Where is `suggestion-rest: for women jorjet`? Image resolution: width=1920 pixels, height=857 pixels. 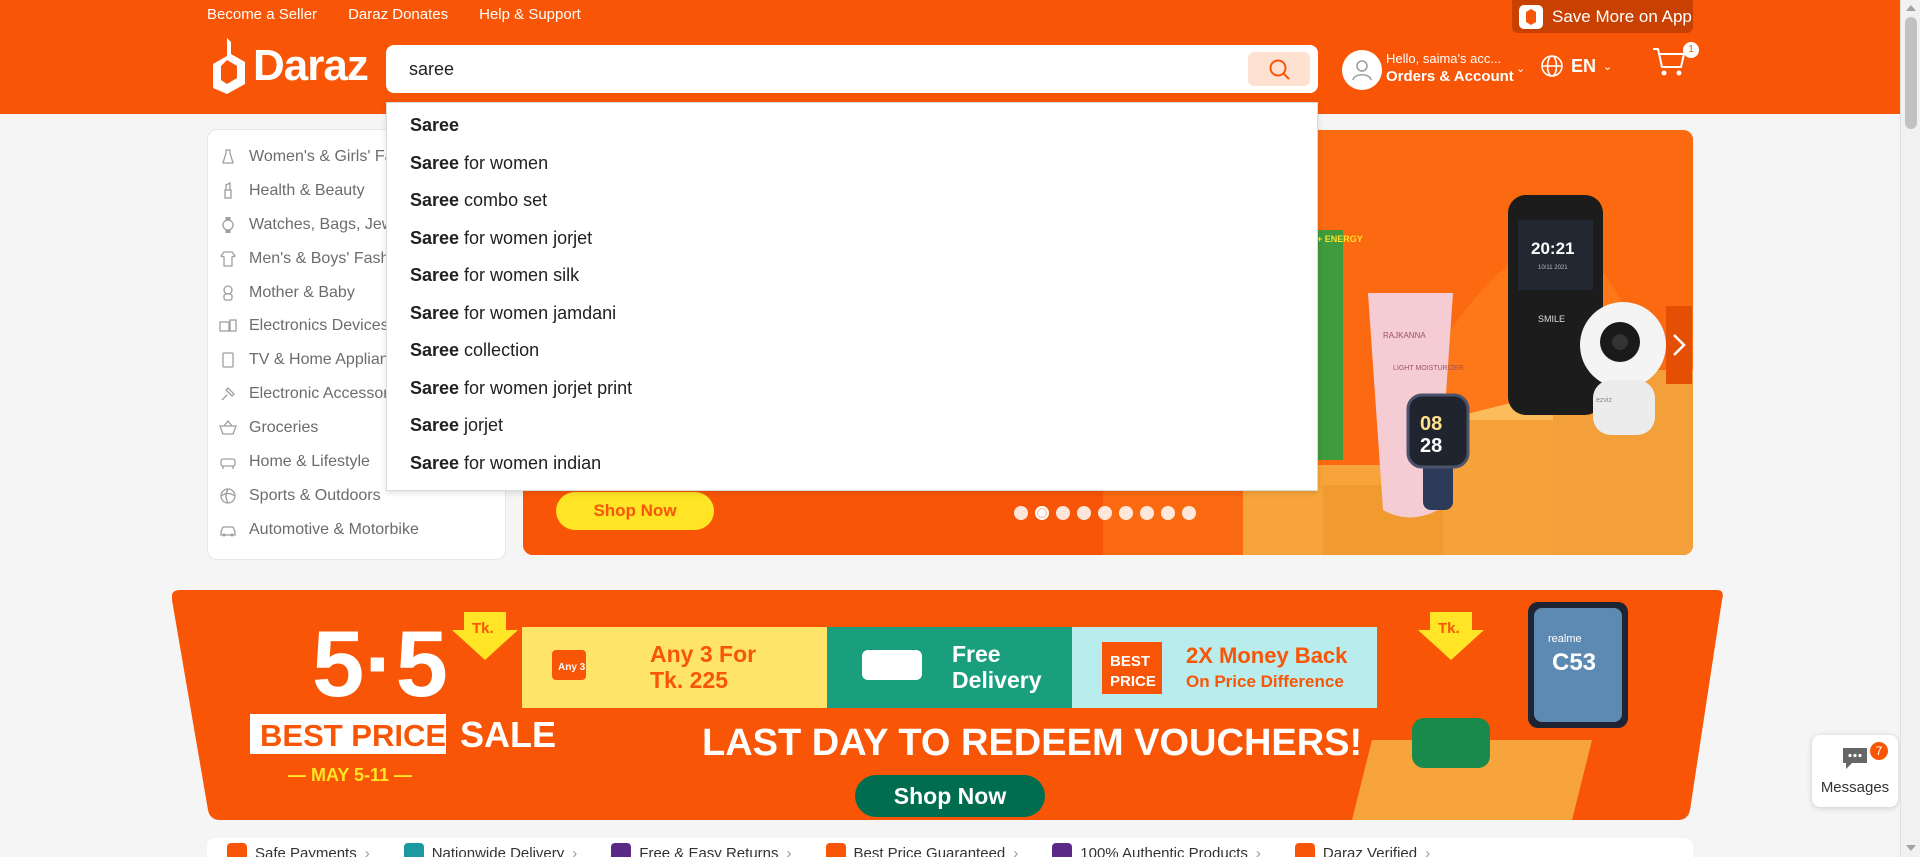
suggestion-rest: for women jorjet is located at coordinates (528, 237).